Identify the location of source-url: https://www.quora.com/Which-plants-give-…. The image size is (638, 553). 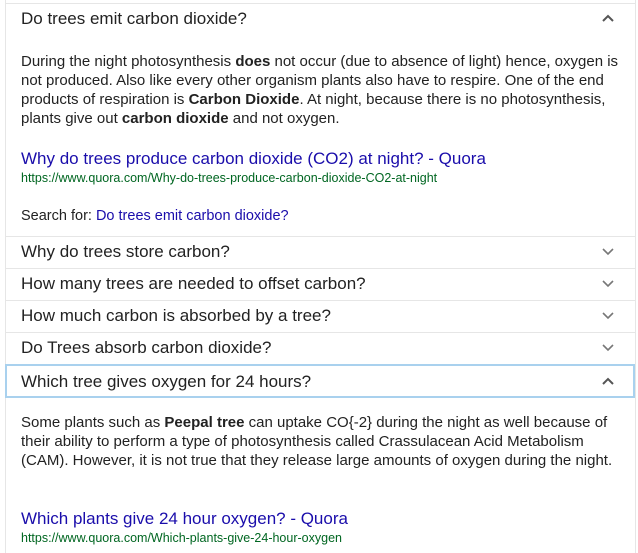
(181, 538).